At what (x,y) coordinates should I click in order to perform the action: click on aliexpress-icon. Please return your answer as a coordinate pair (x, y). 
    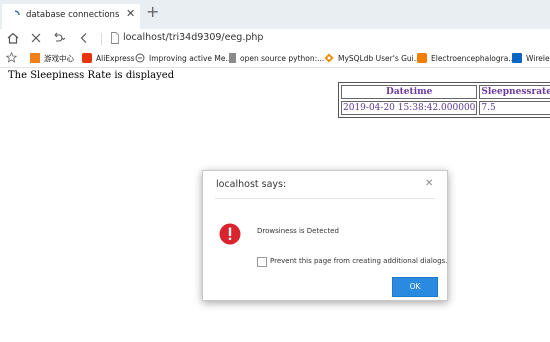
    Looking at the image, I should click on (87, 58).